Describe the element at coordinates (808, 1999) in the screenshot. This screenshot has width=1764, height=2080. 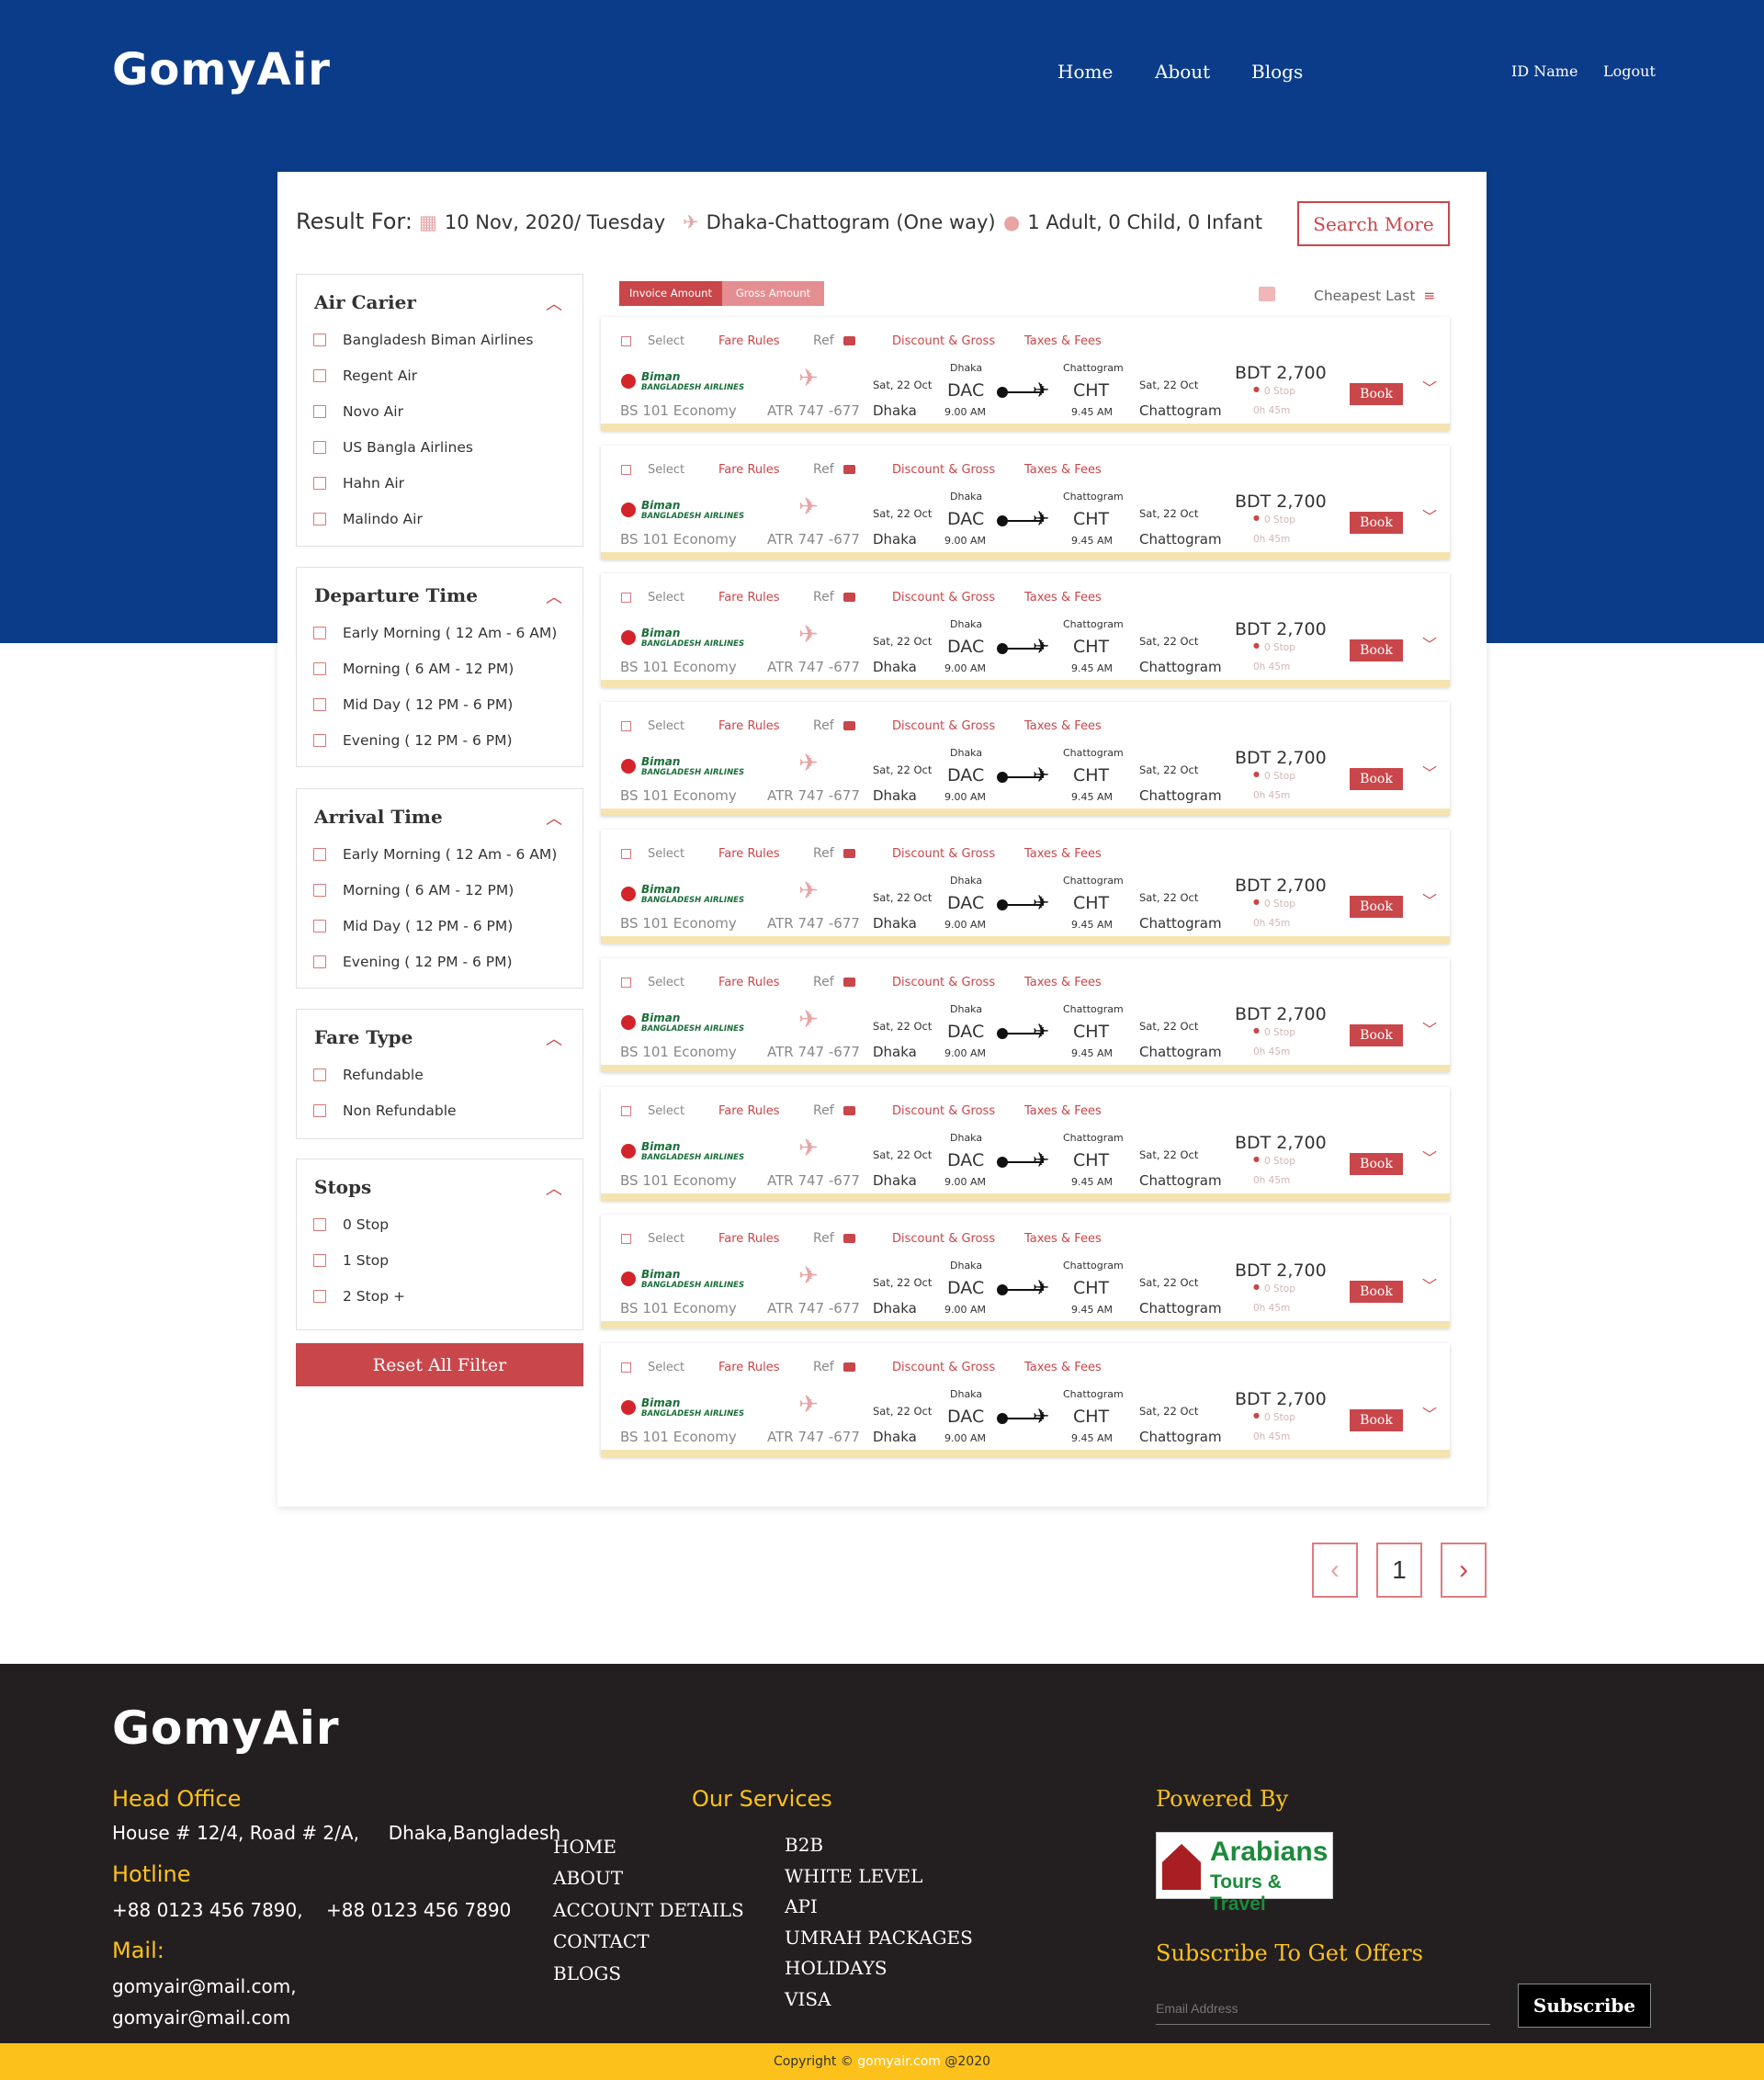
I see `footer-link: VISA` at that location.